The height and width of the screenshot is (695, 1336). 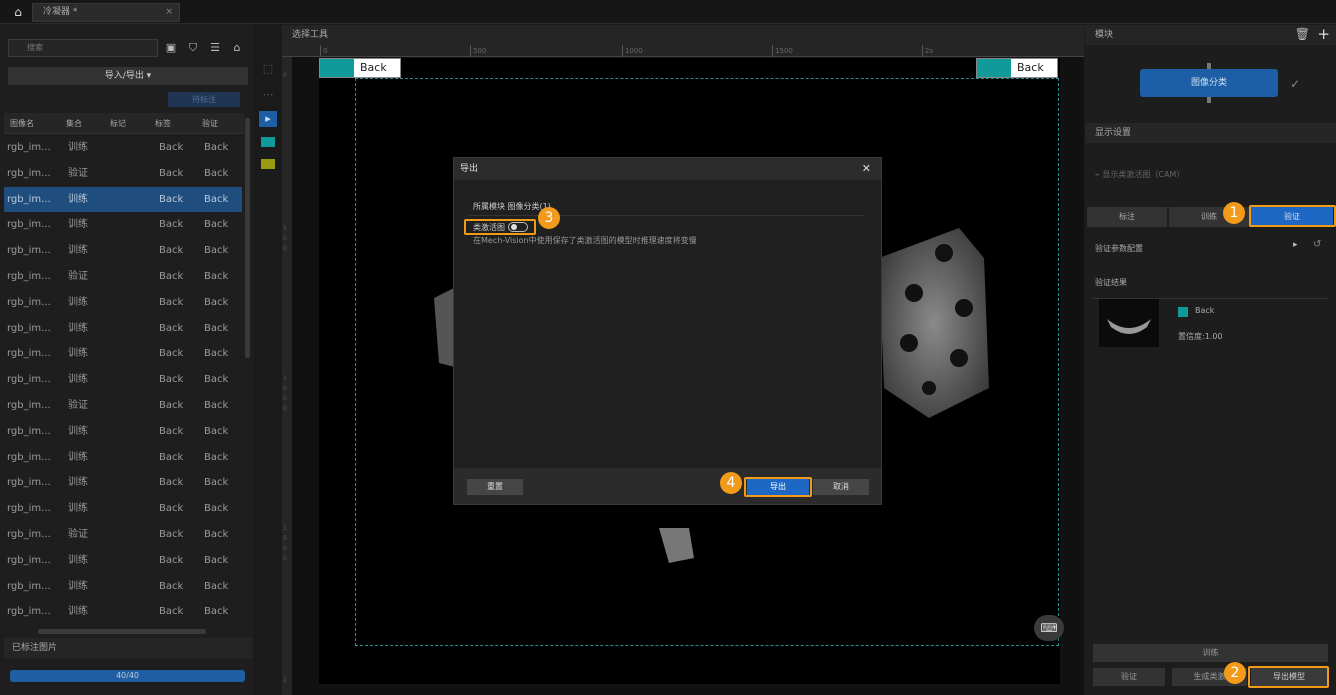 What do you see at coordinates (215, 48) in the screenshot?
I see `list-icon: ☰` at bounding box center [215, 48].